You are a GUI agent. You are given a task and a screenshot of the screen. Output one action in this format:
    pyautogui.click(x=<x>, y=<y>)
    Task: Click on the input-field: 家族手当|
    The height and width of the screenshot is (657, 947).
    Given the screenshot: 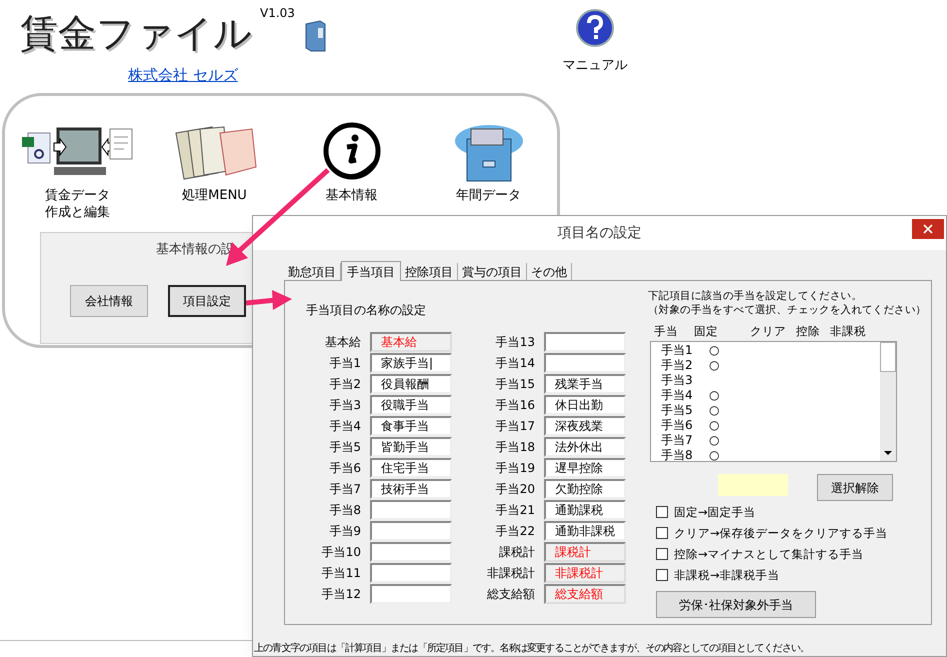 What is the action you would take?
    pyautogui.click(x=411, y=363)
    